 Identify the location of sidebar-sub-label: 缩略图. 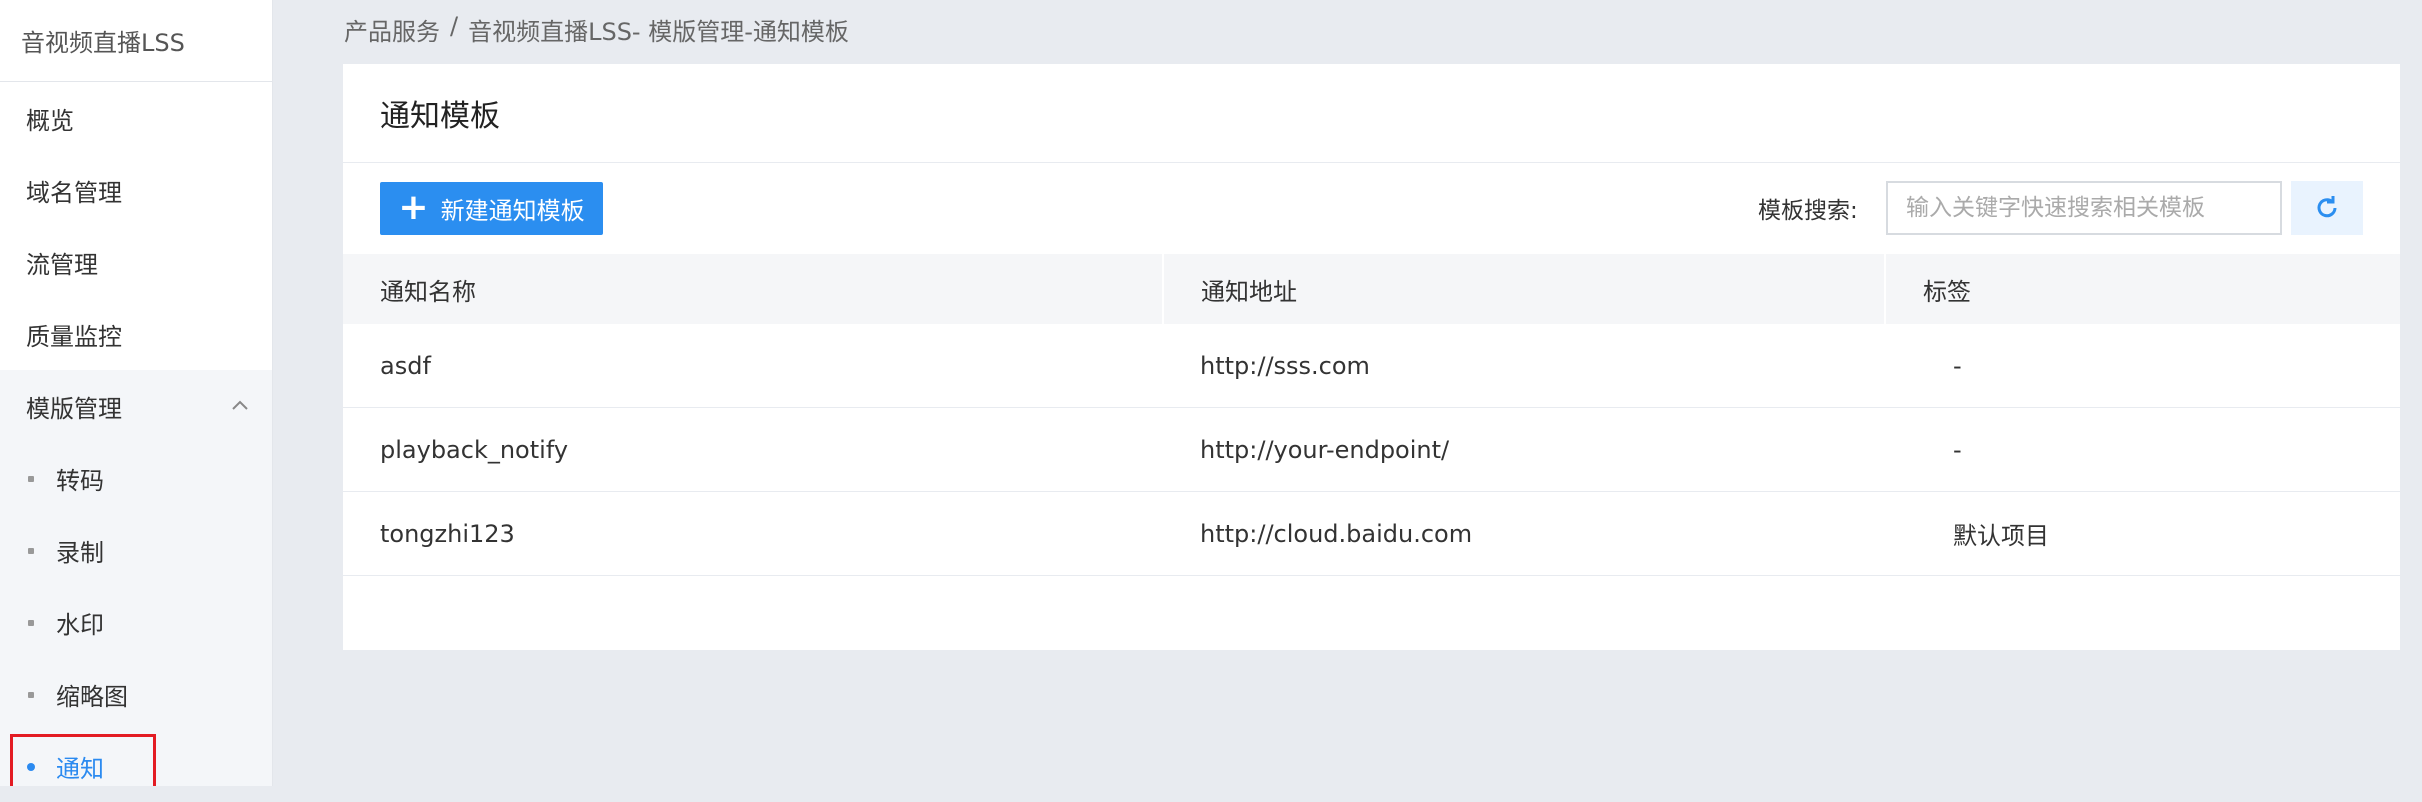
(92, 696).